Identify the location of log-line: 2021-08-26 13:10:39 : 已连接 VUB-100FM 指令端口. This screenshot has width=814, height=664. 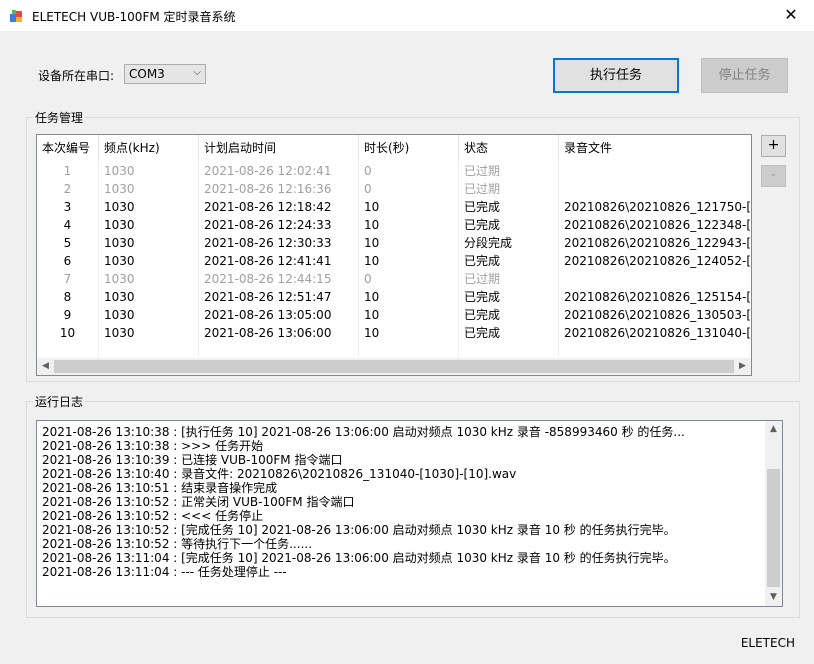
(192, 460).